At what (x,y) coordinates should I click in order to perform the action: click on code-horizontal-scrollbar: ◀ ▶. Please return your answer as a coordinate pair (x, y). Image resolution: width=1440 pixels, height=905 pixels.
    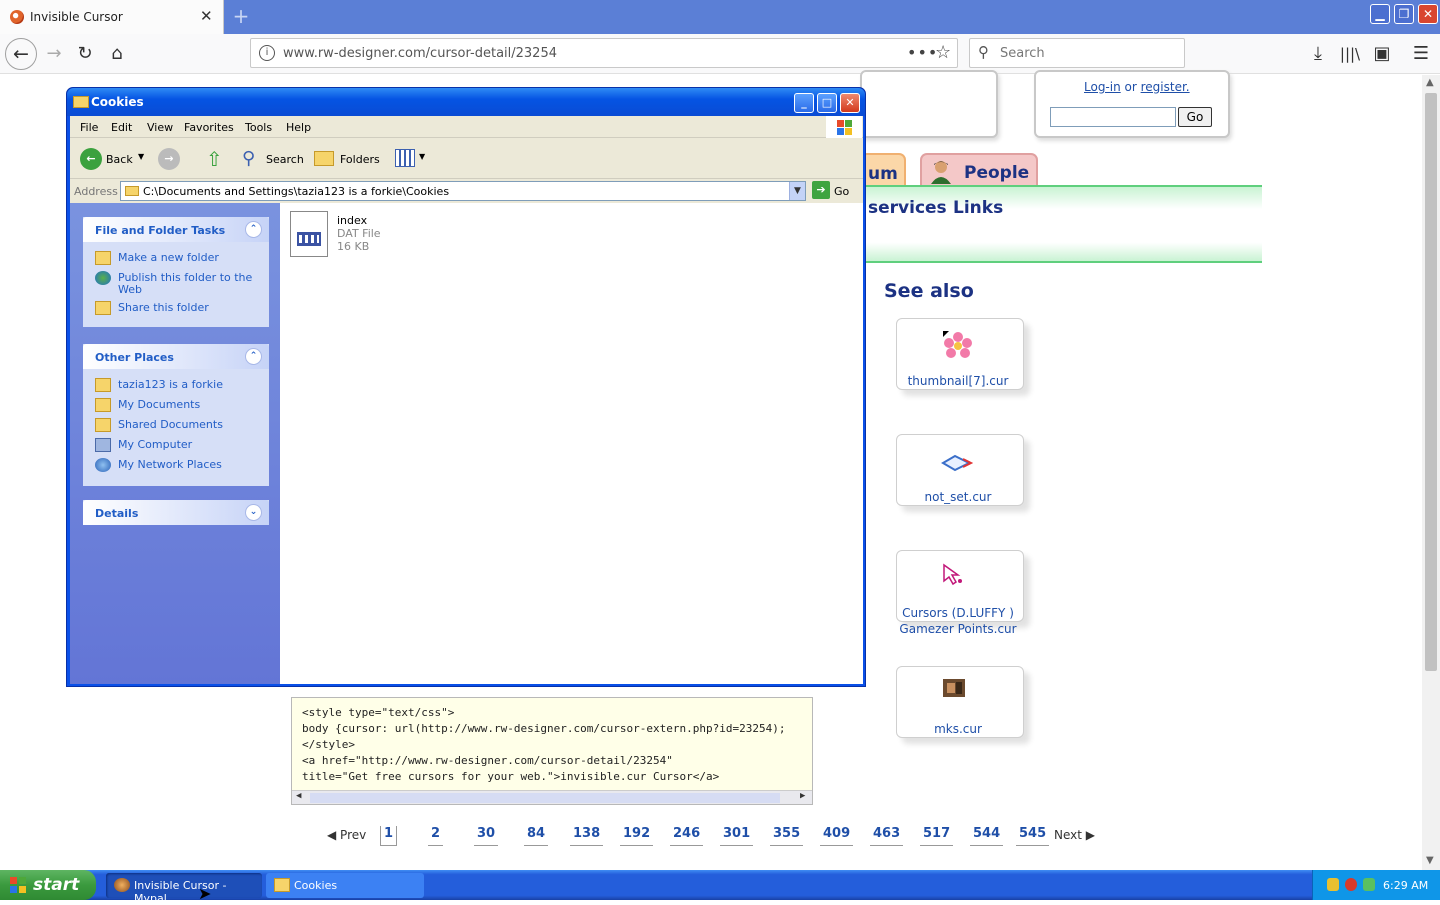
    Looking at the image, I should click on (552, 797).